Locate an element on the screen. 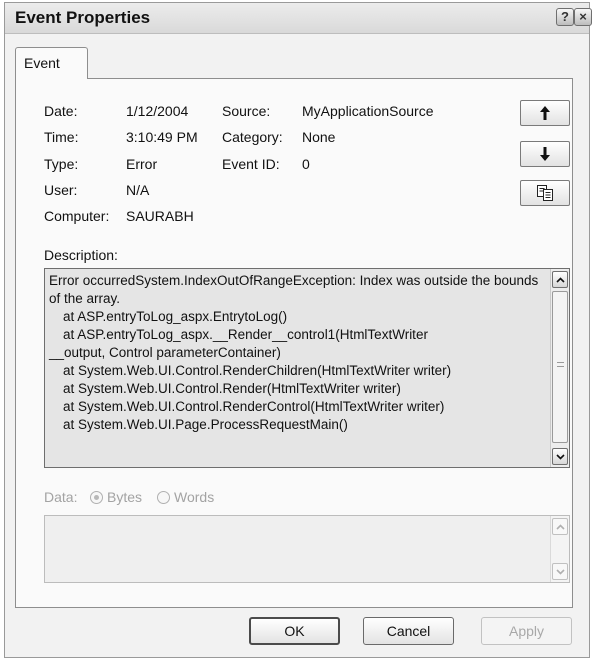  category-value: None is located at coordinates (319, 137).